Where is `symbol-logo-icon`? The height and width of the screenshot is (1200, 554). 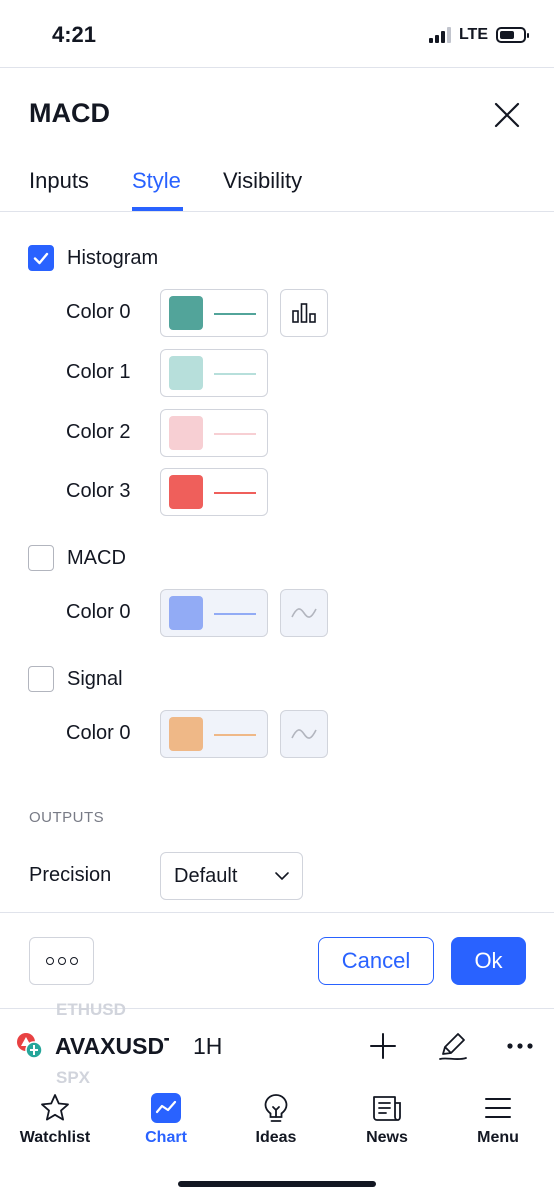 symbol-logo-icon is located at coordinates (30, 1046).